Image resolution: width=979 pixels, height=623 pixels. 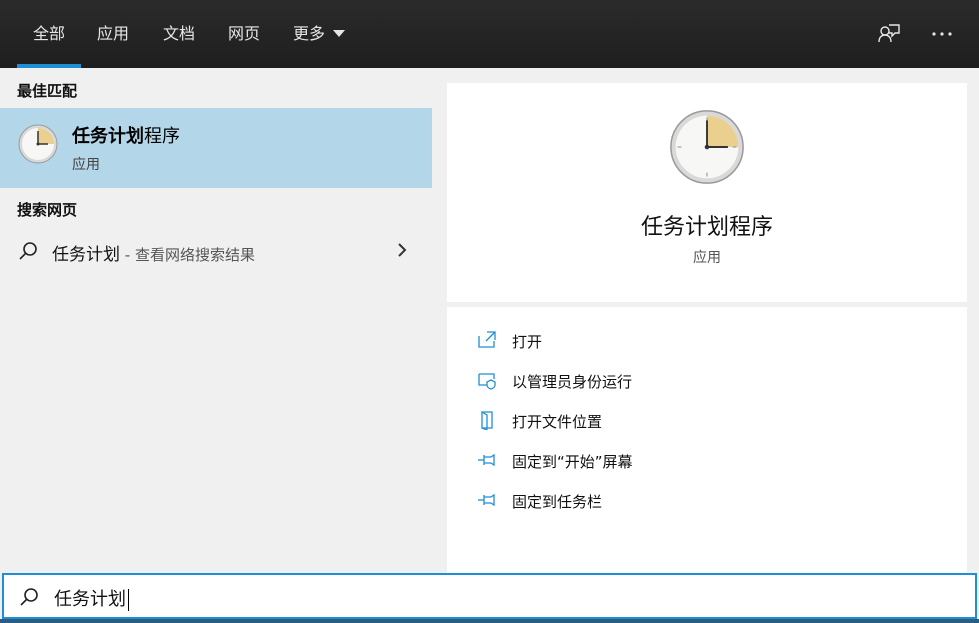 What do you see at coordinates (627, 341) in the screenshot?
I see `action-open: 打开` at bounding box center [627, 341].